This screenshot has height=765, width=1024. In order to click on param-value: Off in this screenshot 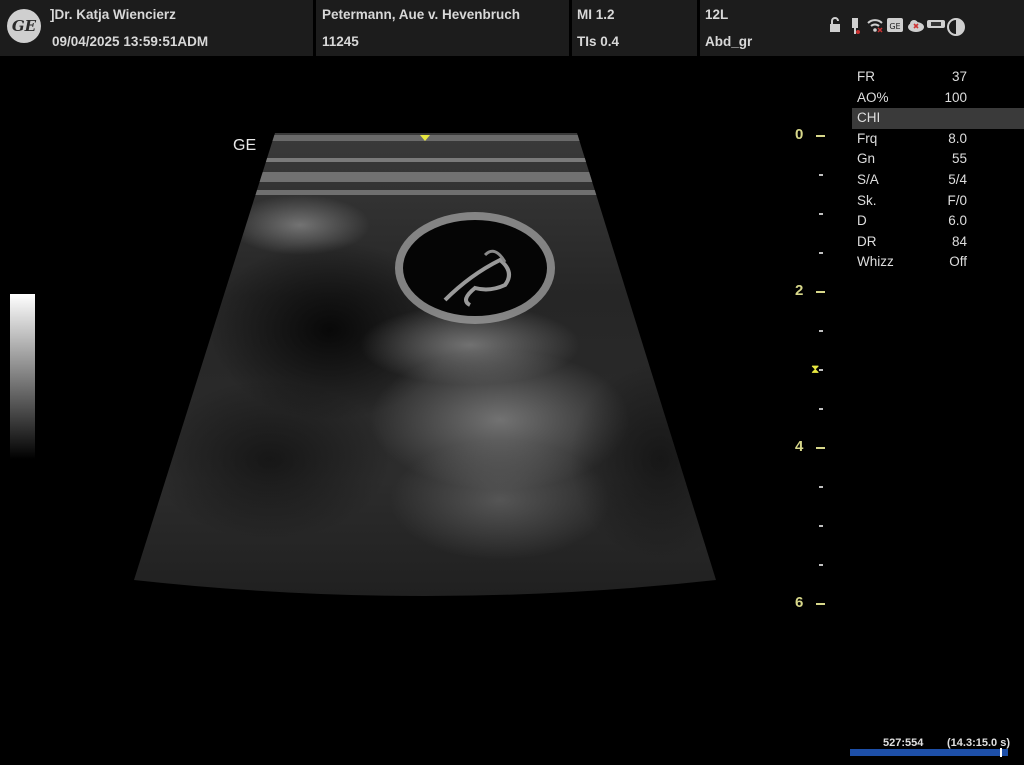, I will do `click(958, 262)`.